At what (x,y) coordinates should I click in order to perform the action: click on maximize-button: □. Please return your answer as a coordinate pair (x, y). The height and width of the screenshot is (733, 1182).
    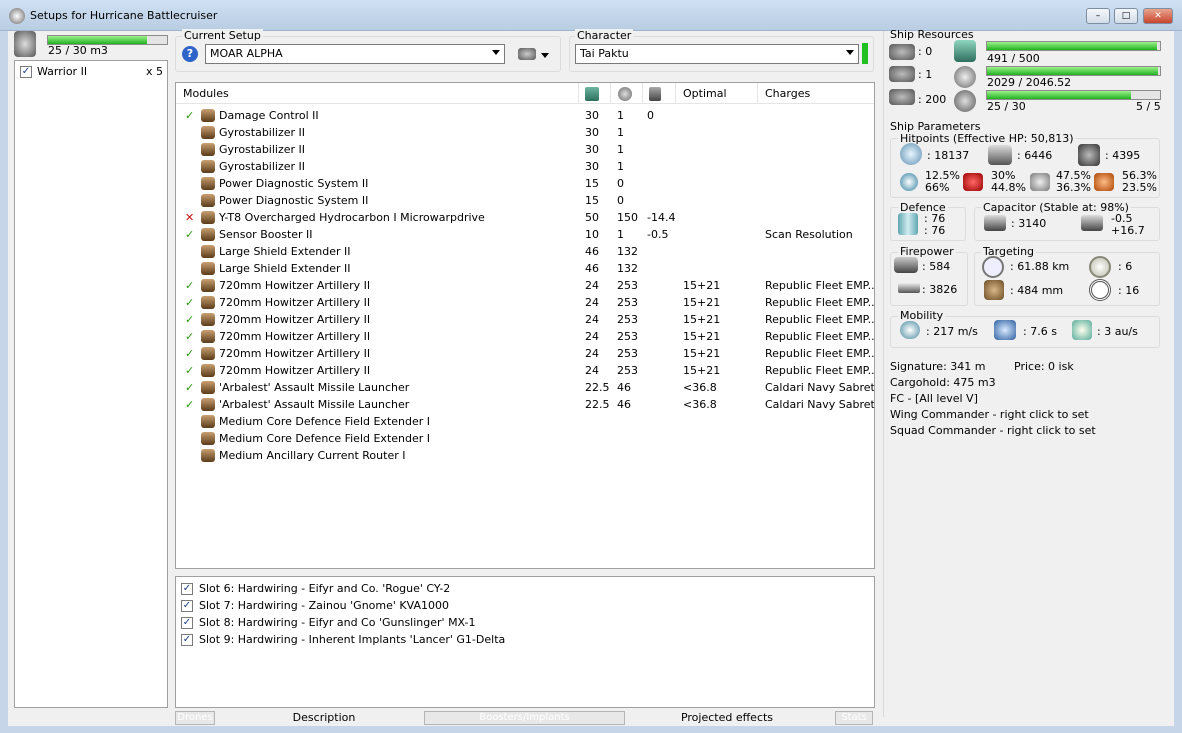
    Looking at the image, I should click on (1126, 16).